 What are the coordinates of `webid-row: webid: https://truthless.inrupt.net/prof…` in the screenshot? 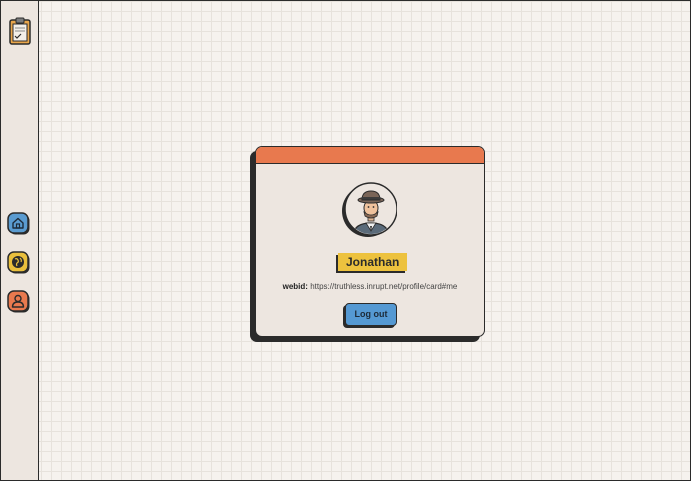 It's located at (370, 286).